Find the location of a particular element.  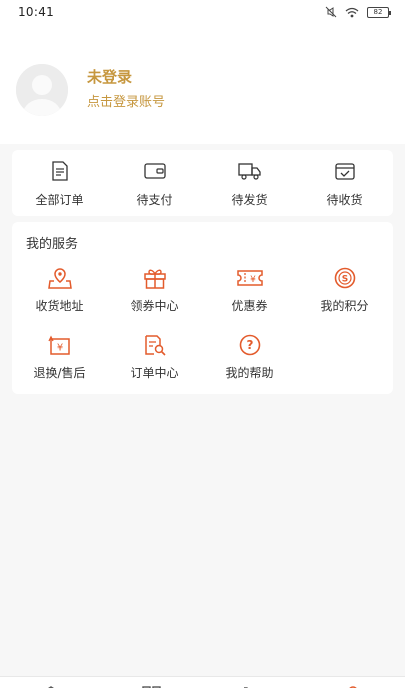

gift-icon is located at coordinates (154, 278).